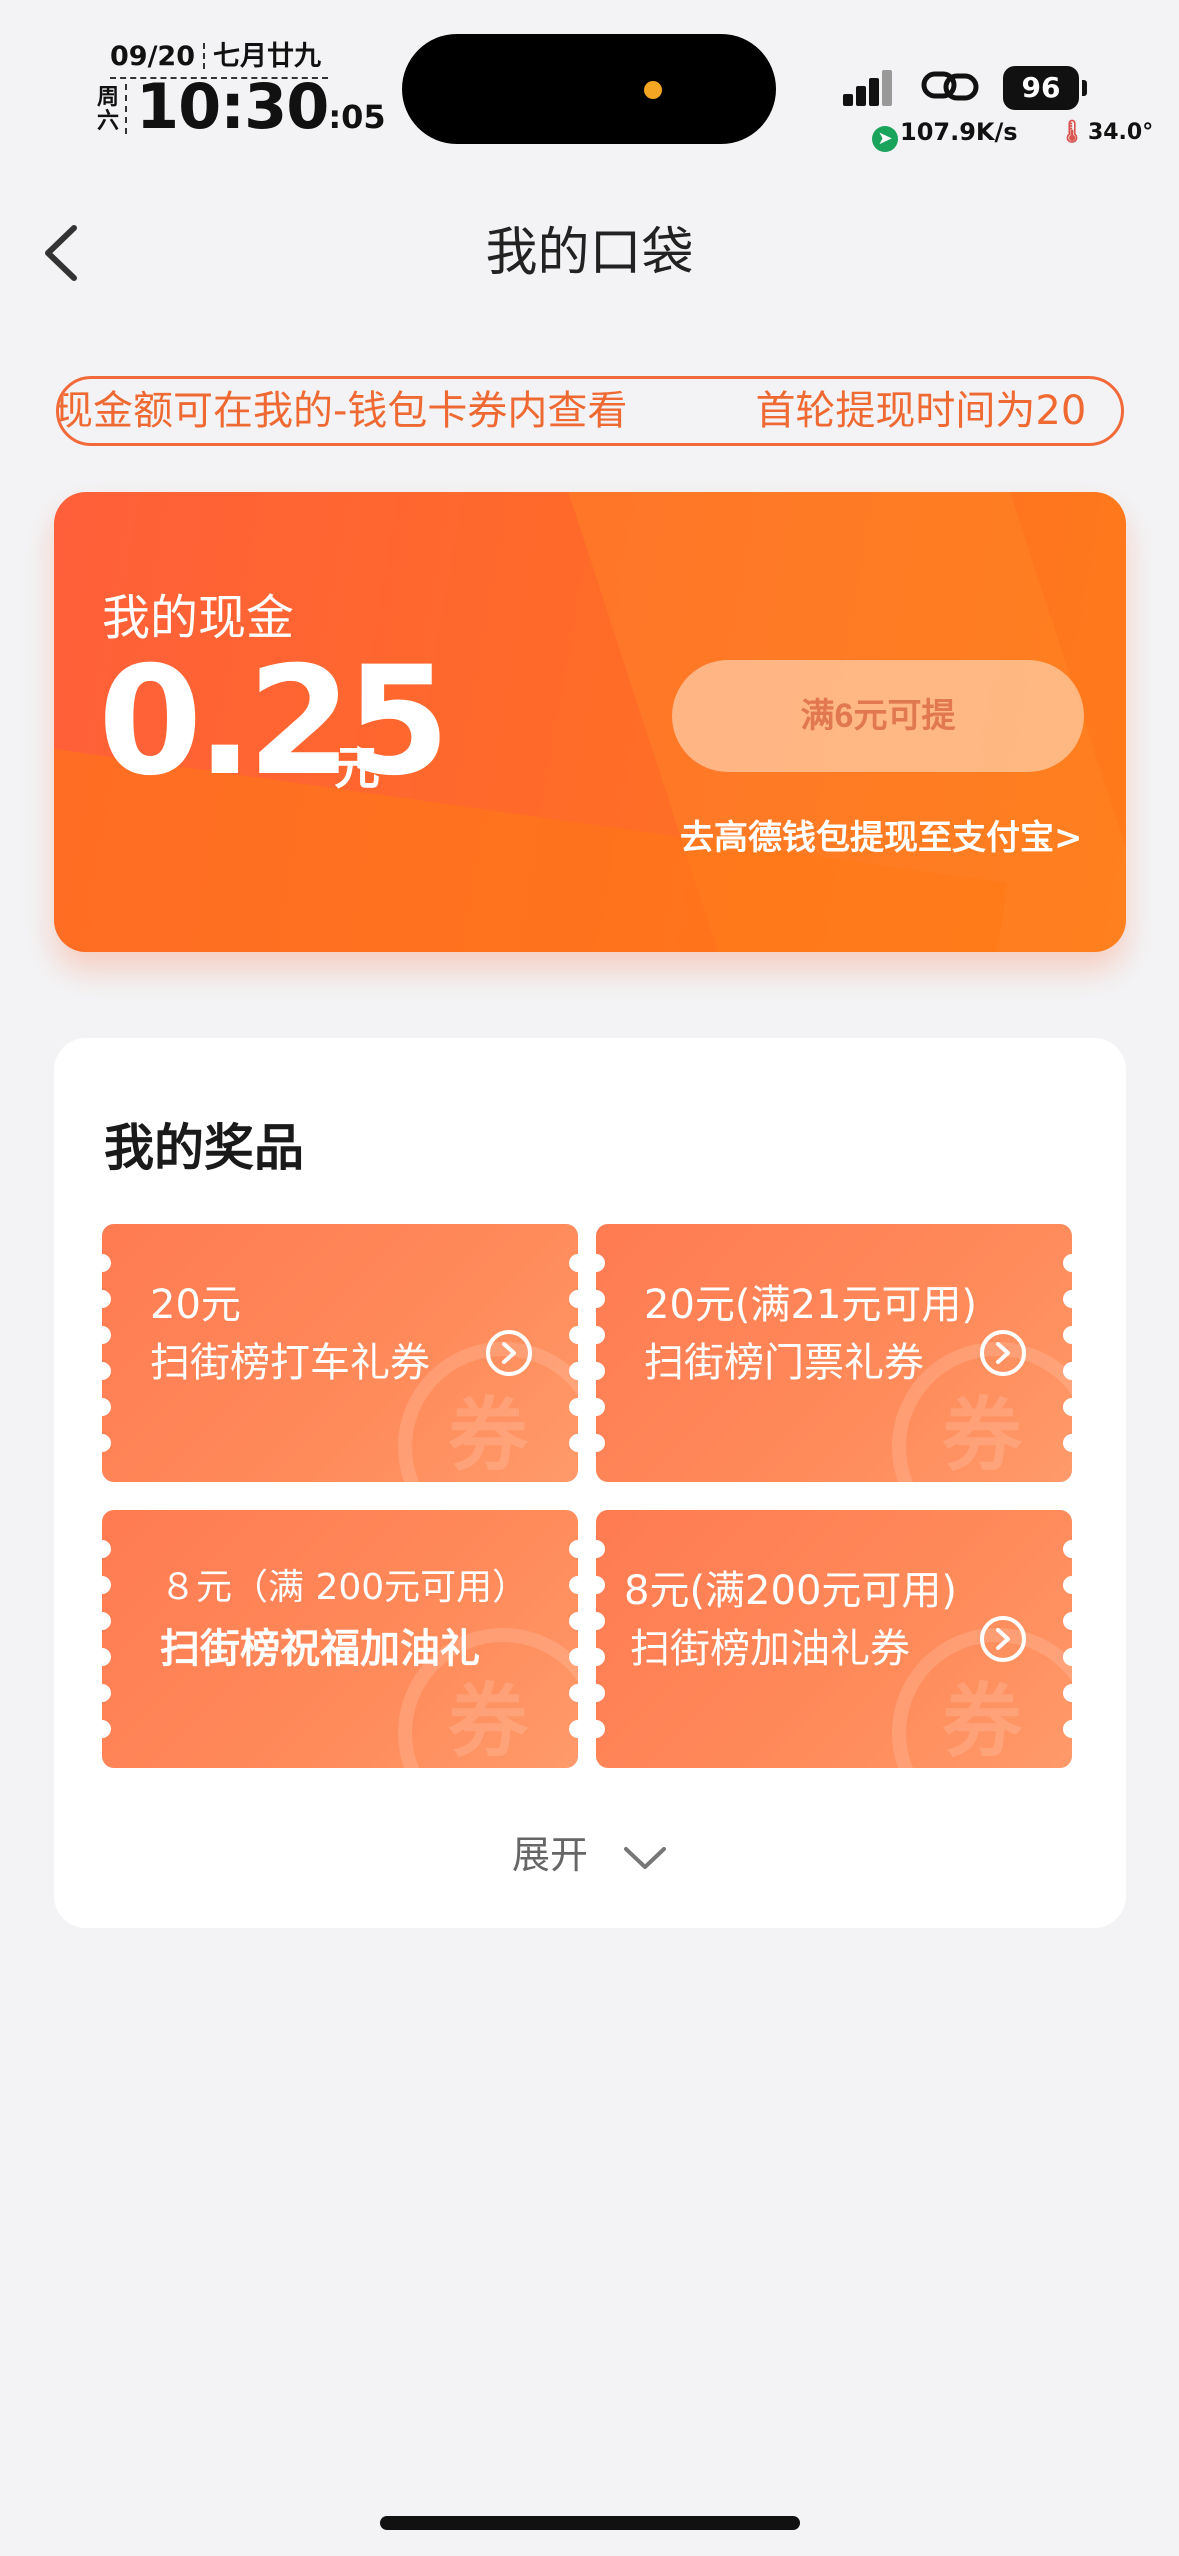 The height and width of the screenshot is (2556, 1179). Describe the element at coordinates (357, 768) in the screenshot. I see `cash-unit: 元` at that location.